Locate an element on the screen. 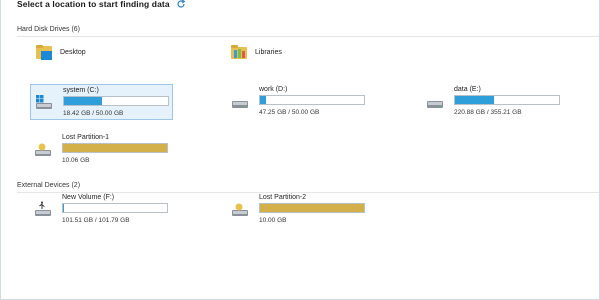 Image resolution: width=600 pixels, height=300 pixels. location-desktop: Desktop is located at coordinates (60, 52).